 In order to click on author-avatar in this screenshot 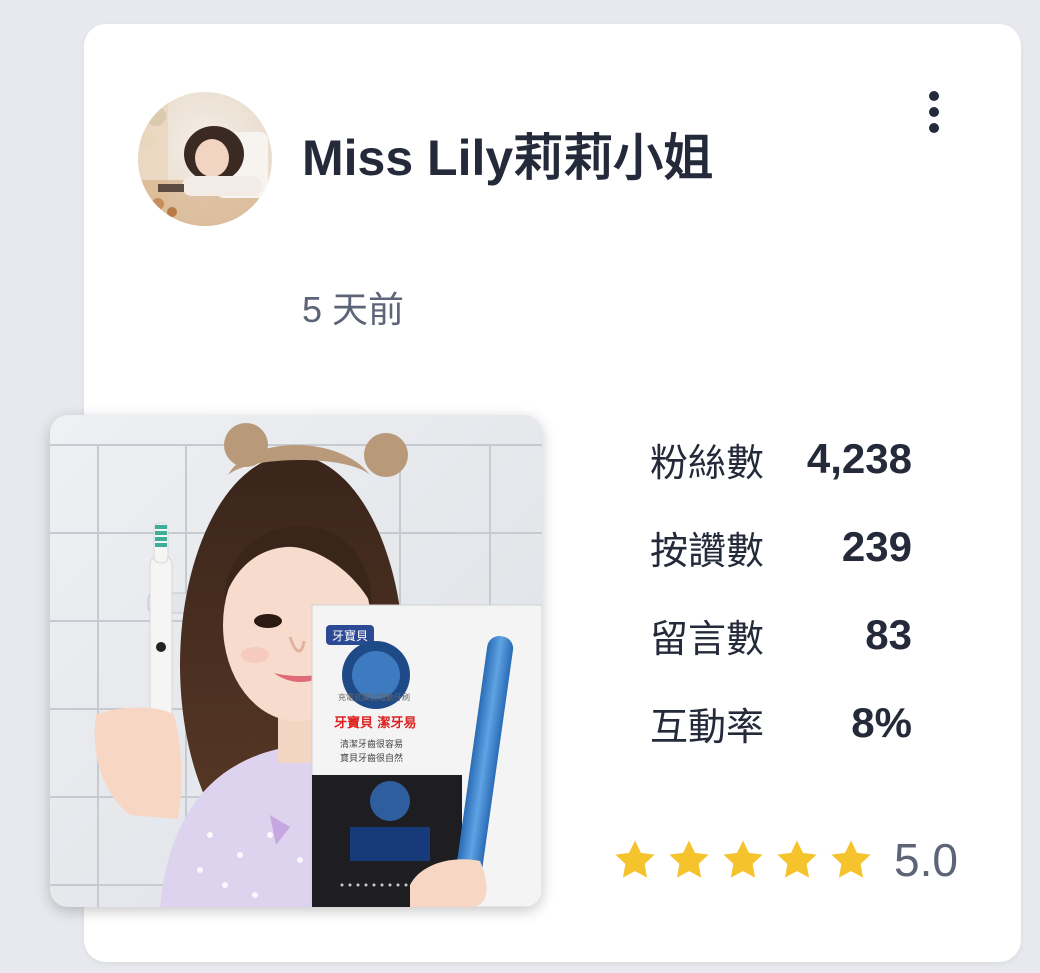, I will do `click(205, 159)`.